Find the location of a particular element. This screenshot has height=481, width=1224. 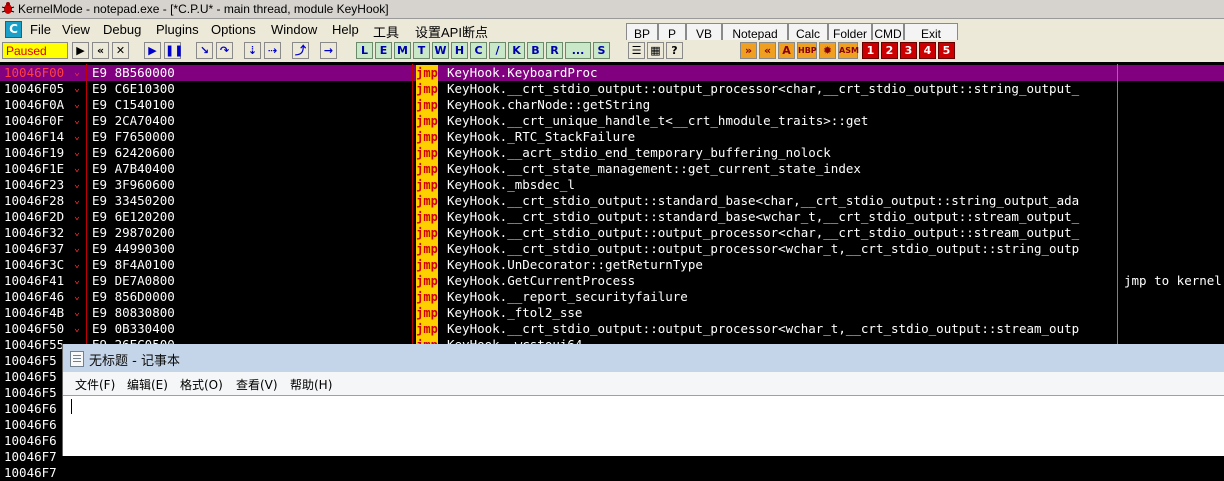

menu-options: Options is located at coordinates (233, 29).